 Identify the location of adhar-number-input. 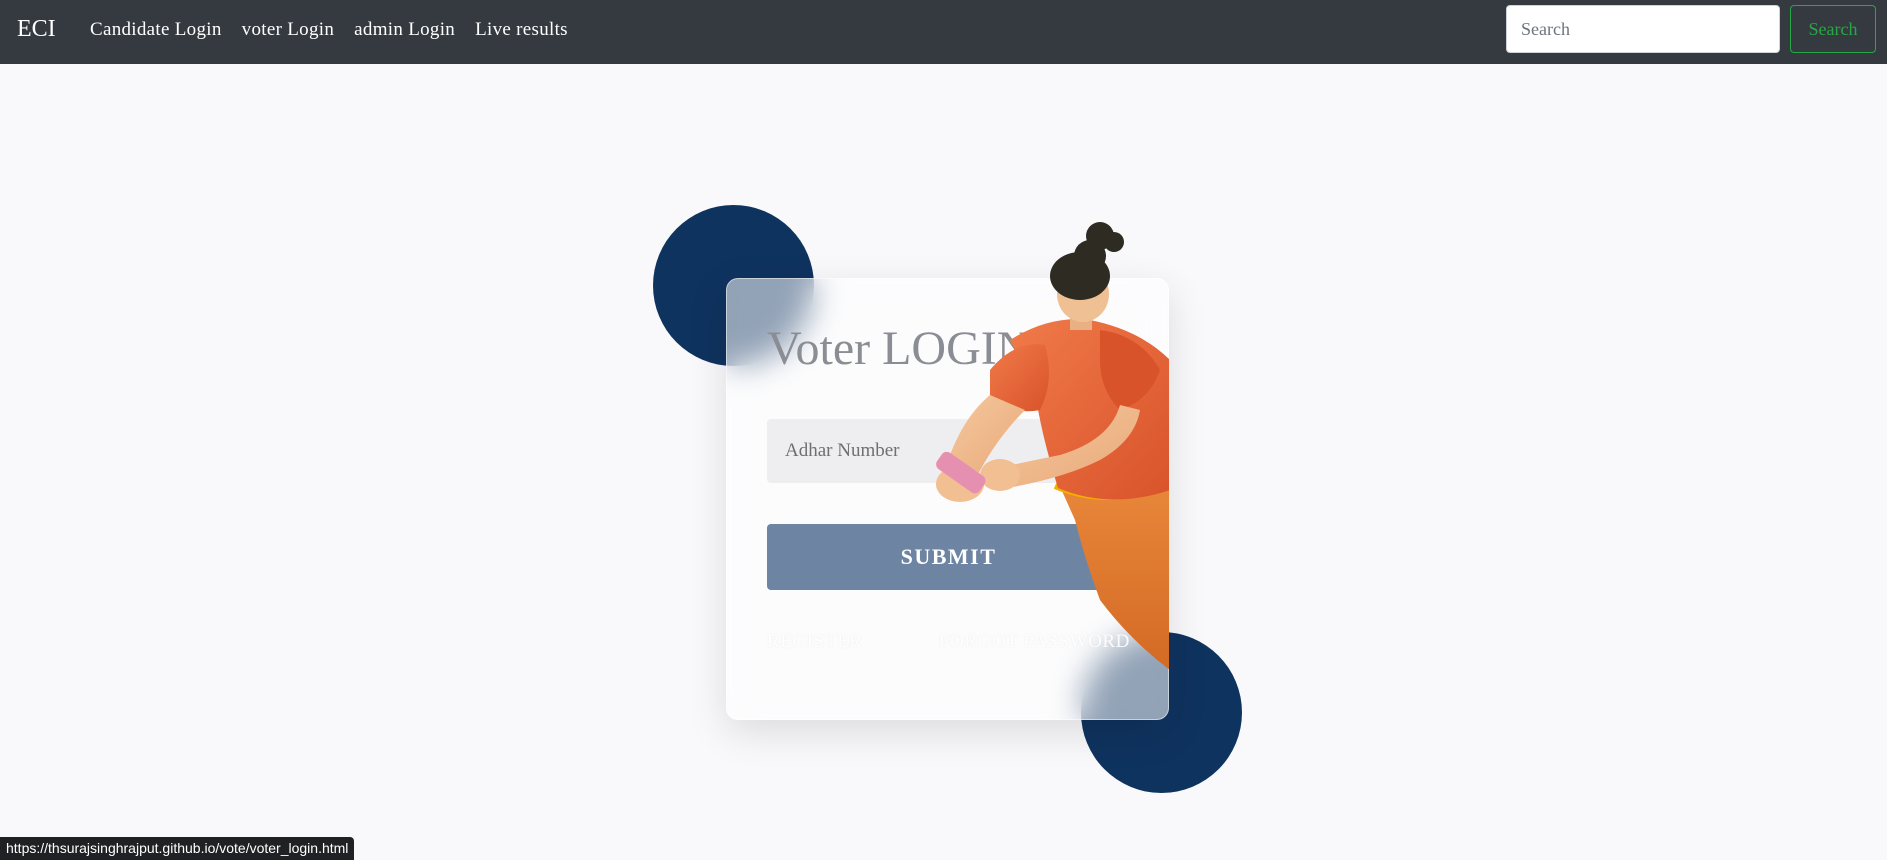
(948, 451).